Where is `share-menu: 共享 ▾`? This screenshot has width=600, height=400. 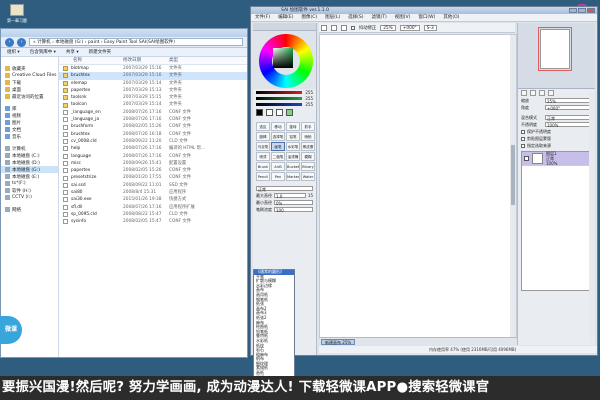
share-menu: 共享 ▾ is located at coordinates (72, 52).